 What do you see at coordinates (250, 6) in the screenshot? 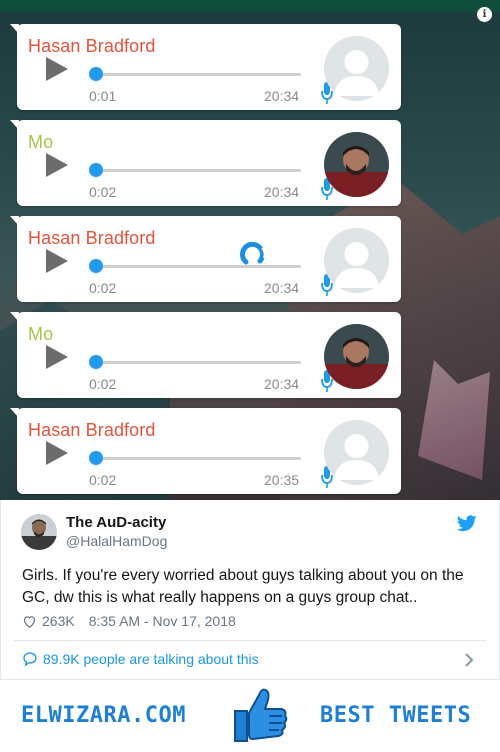
I see `chat-header-strip` at bounding box center [250, 6].